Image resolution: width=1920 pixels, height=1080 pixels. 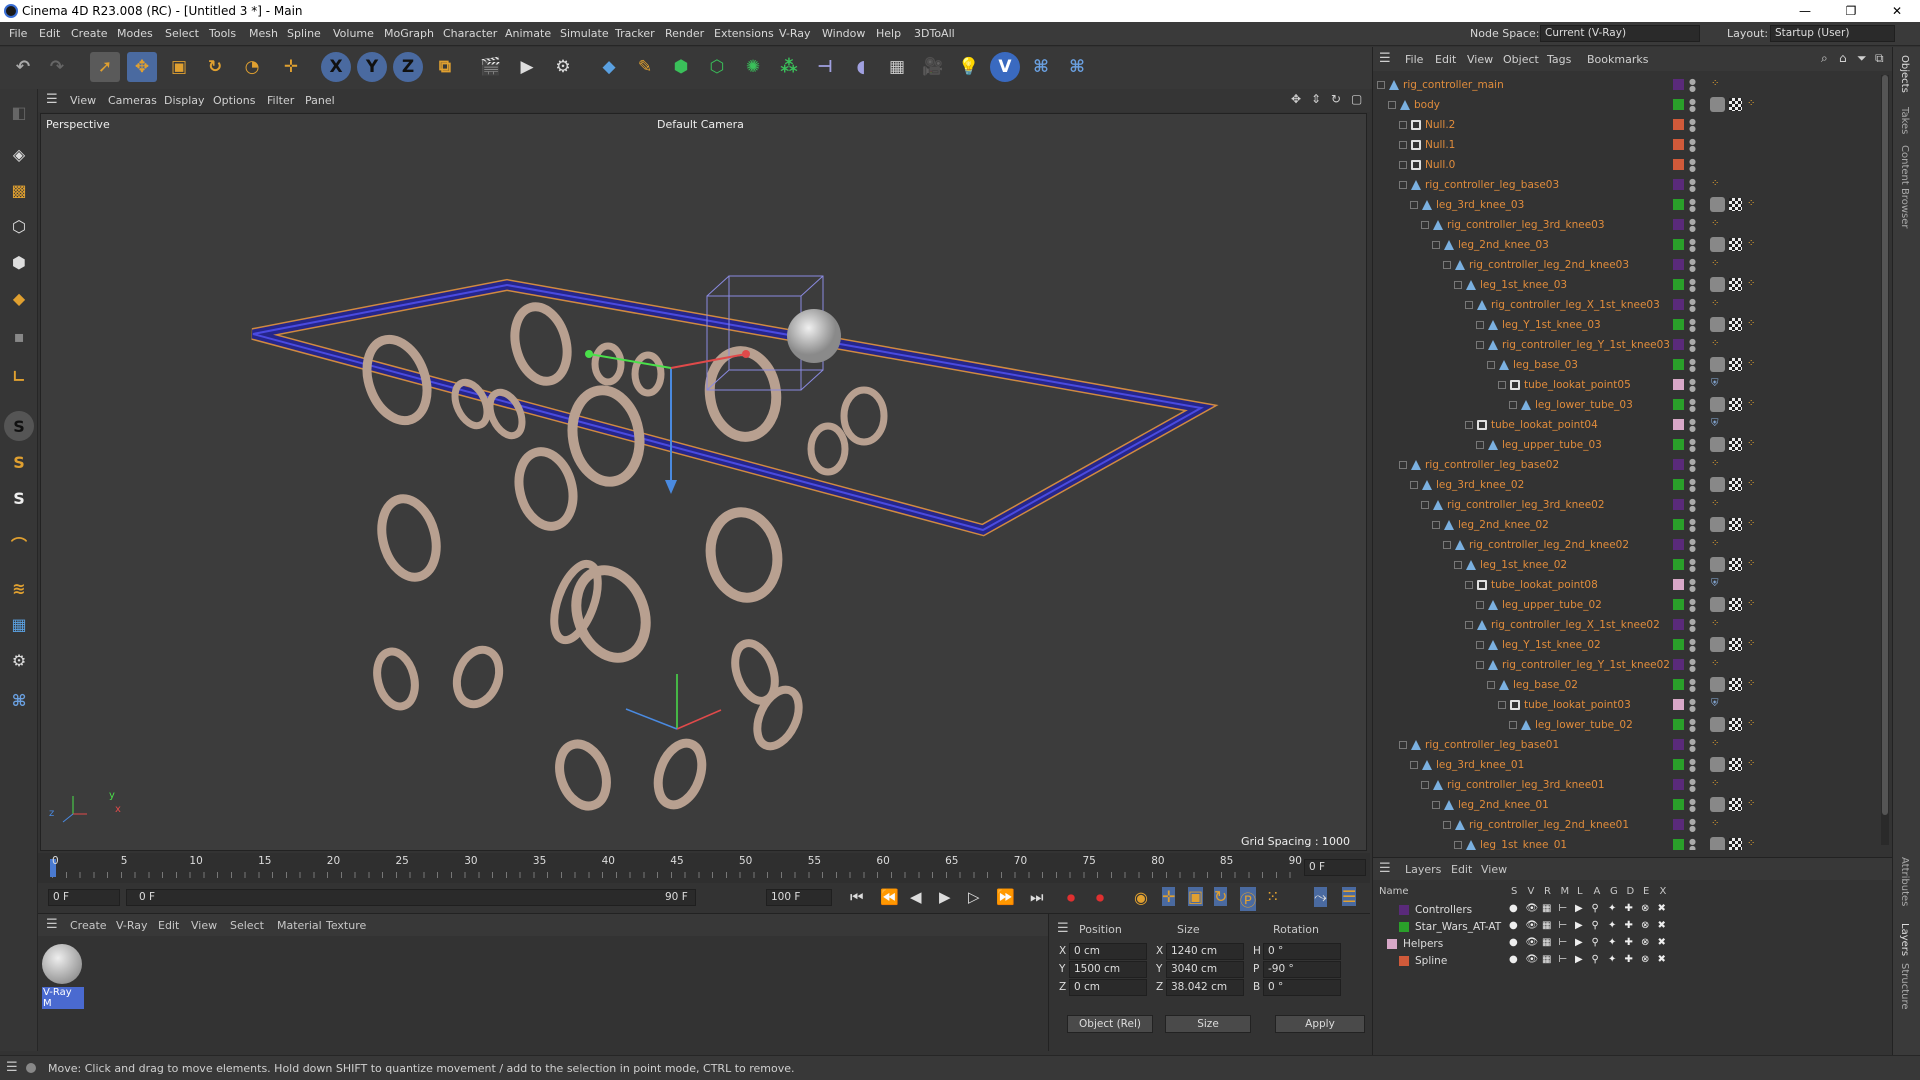 I want to click on record-icon: ⏺, so click(x=1071, y=898).